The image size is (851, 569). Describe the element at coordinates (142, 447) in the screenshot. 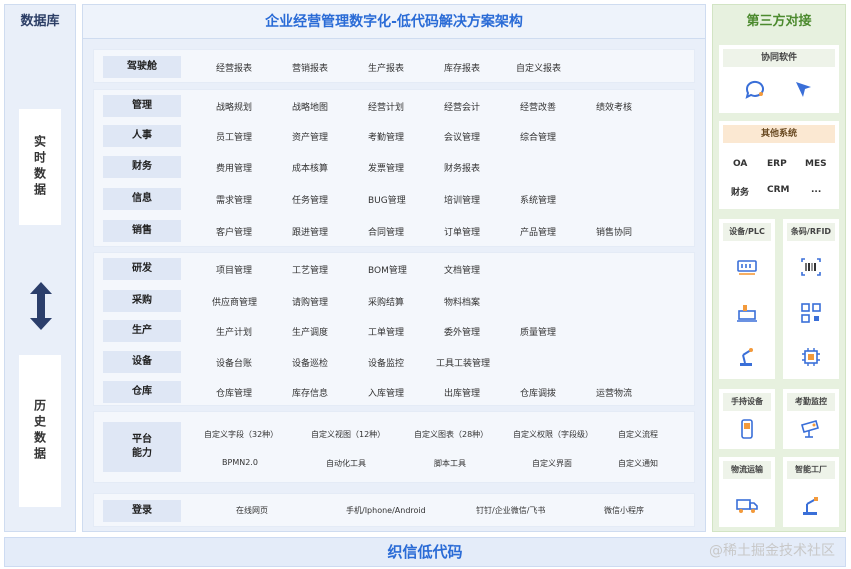

I see `row-label-platform: 平台 能力` at that location.